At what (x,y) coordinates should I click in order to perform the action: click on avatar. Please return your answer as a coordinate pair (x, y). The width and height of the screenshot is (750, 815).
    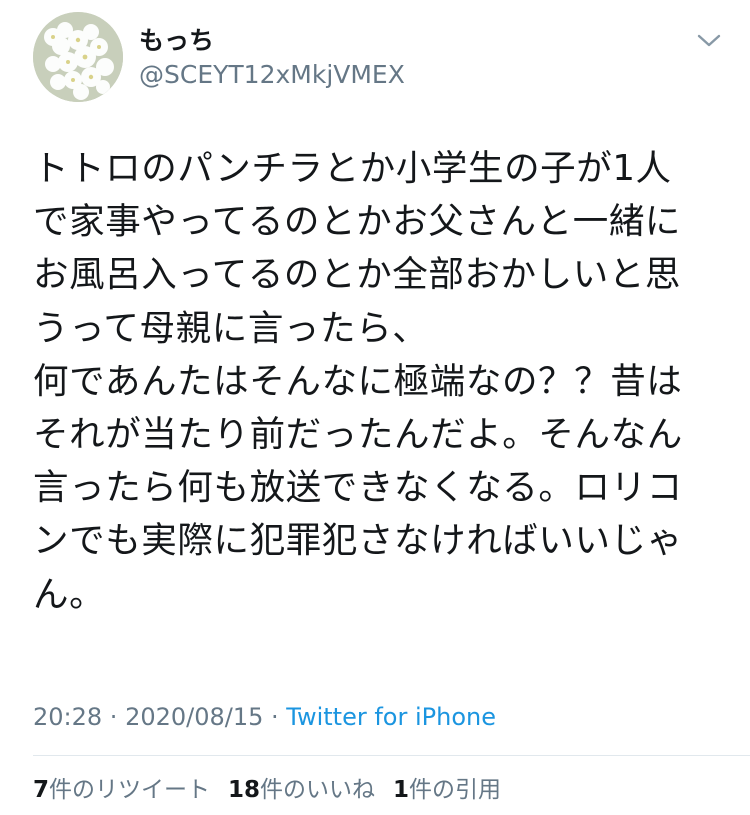
    Looking at the image, I should click on (78, 57).